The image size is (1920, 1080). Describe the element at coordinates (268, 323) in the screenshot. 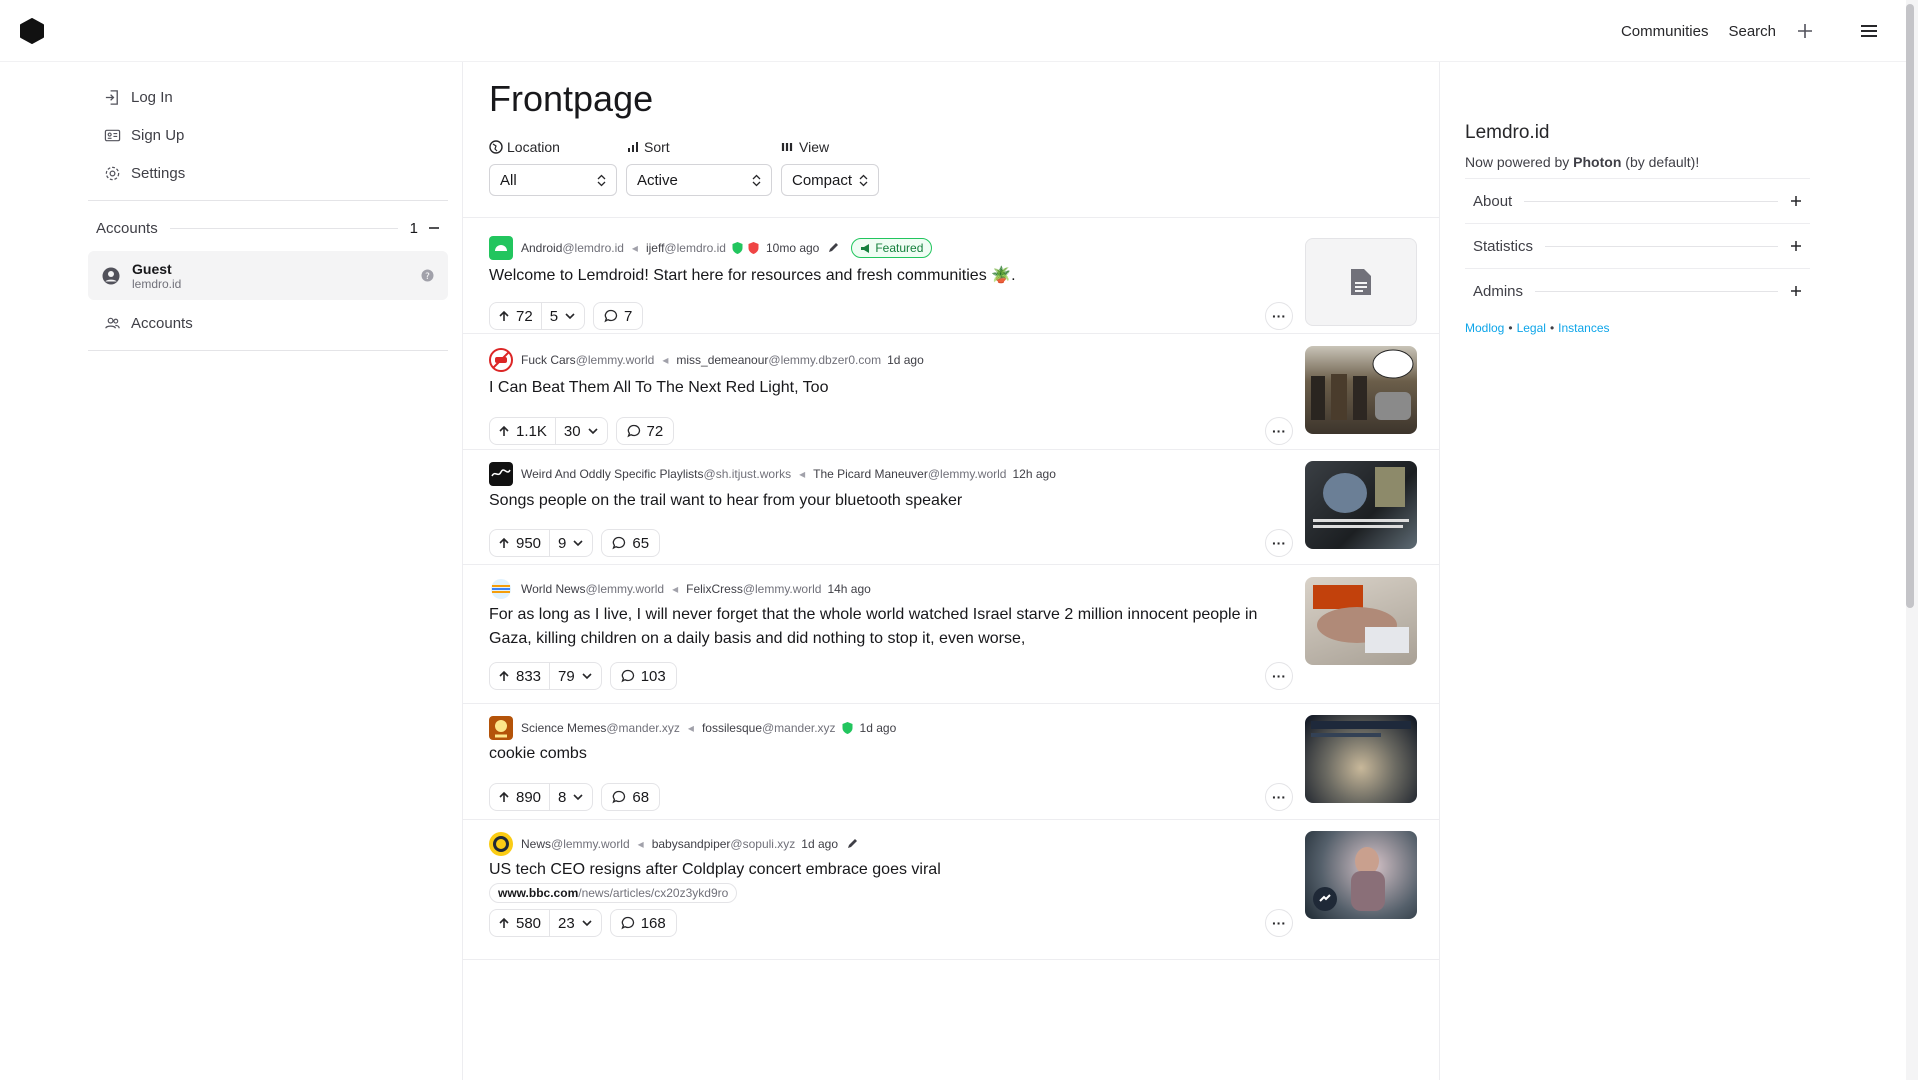

I see `accounts-link: Accounts` at that location.